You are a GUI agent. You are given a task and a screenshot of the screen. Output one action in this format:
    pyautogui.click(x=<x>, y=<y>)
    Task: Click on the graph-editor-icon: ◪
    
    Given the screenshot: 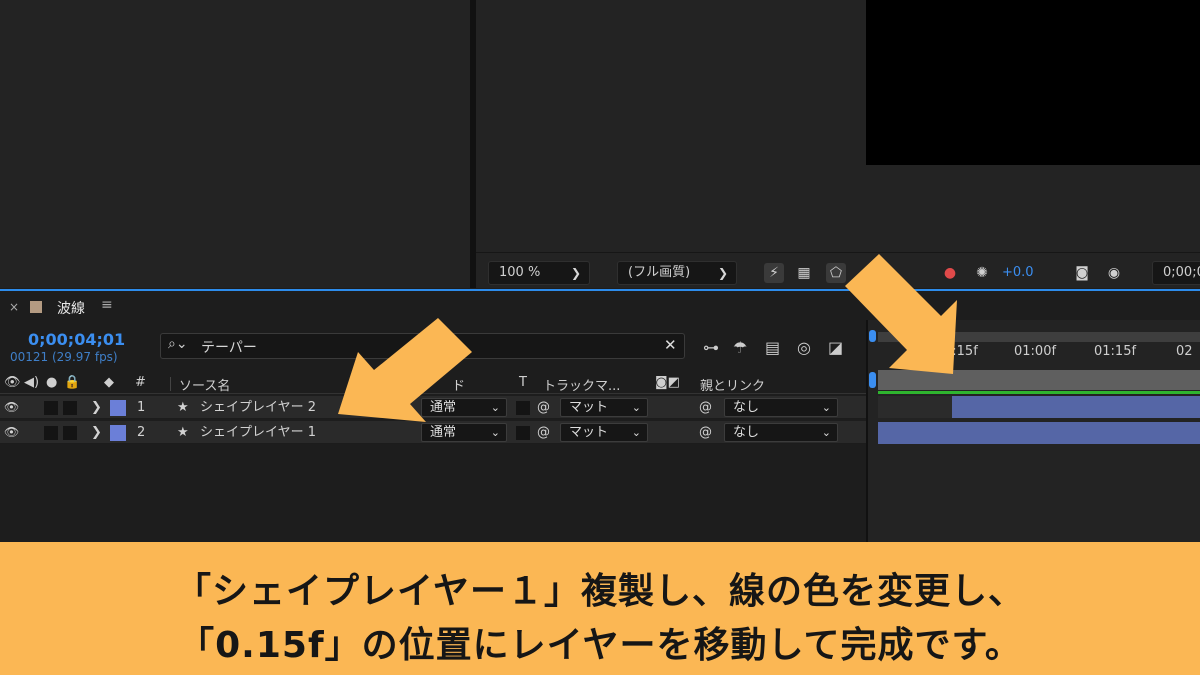 What is the action you would take?
    pyautogui.click(x=835, y=347)
    